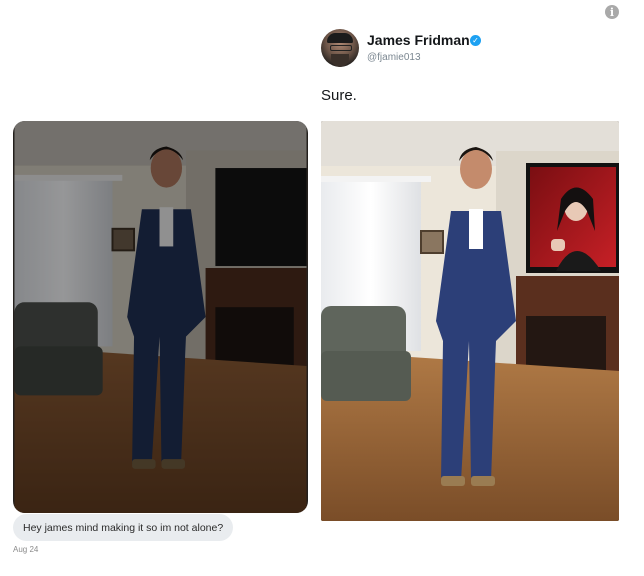 The width and height of the screenshot is (644, 576). Describe the element at coordinates (394, 57) in the screenshot. I see `author-handle: @fjamie013` at that location.